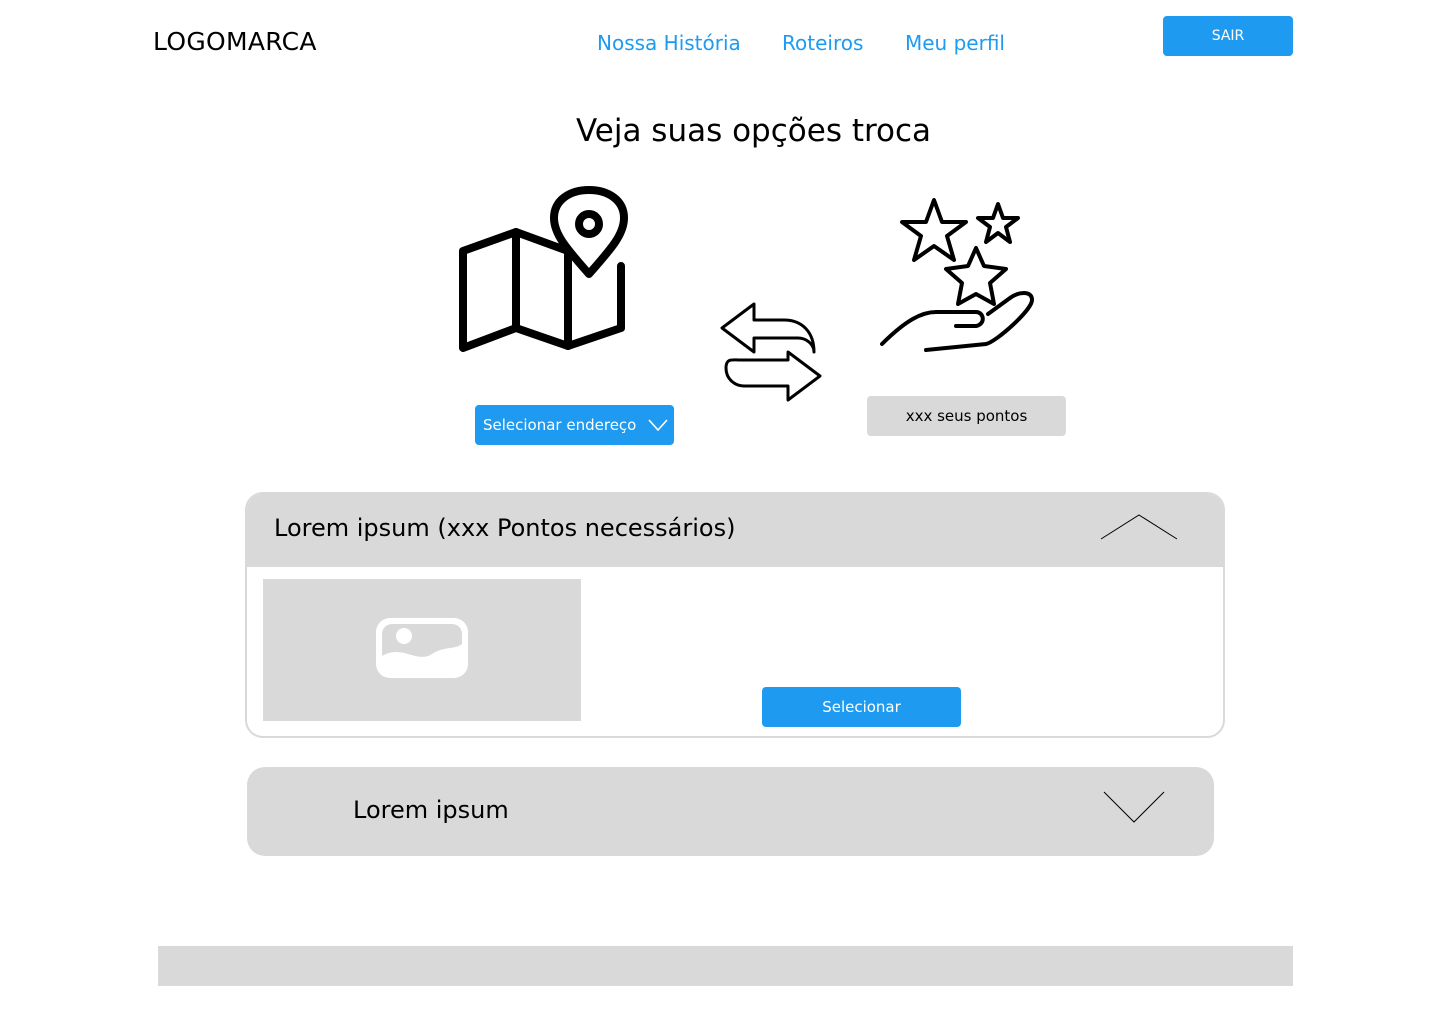  I want to click on reward-card-title: Lorem ipsum (xxx Pontos necessários), so click(505, 528).